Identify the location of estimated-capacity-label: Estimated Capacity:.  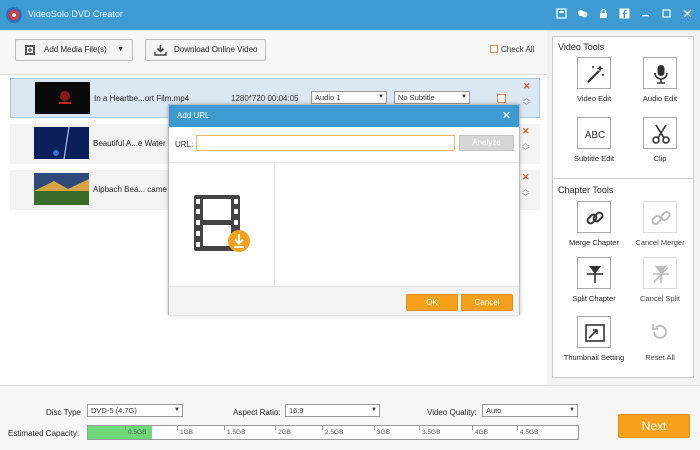
(44, 433).